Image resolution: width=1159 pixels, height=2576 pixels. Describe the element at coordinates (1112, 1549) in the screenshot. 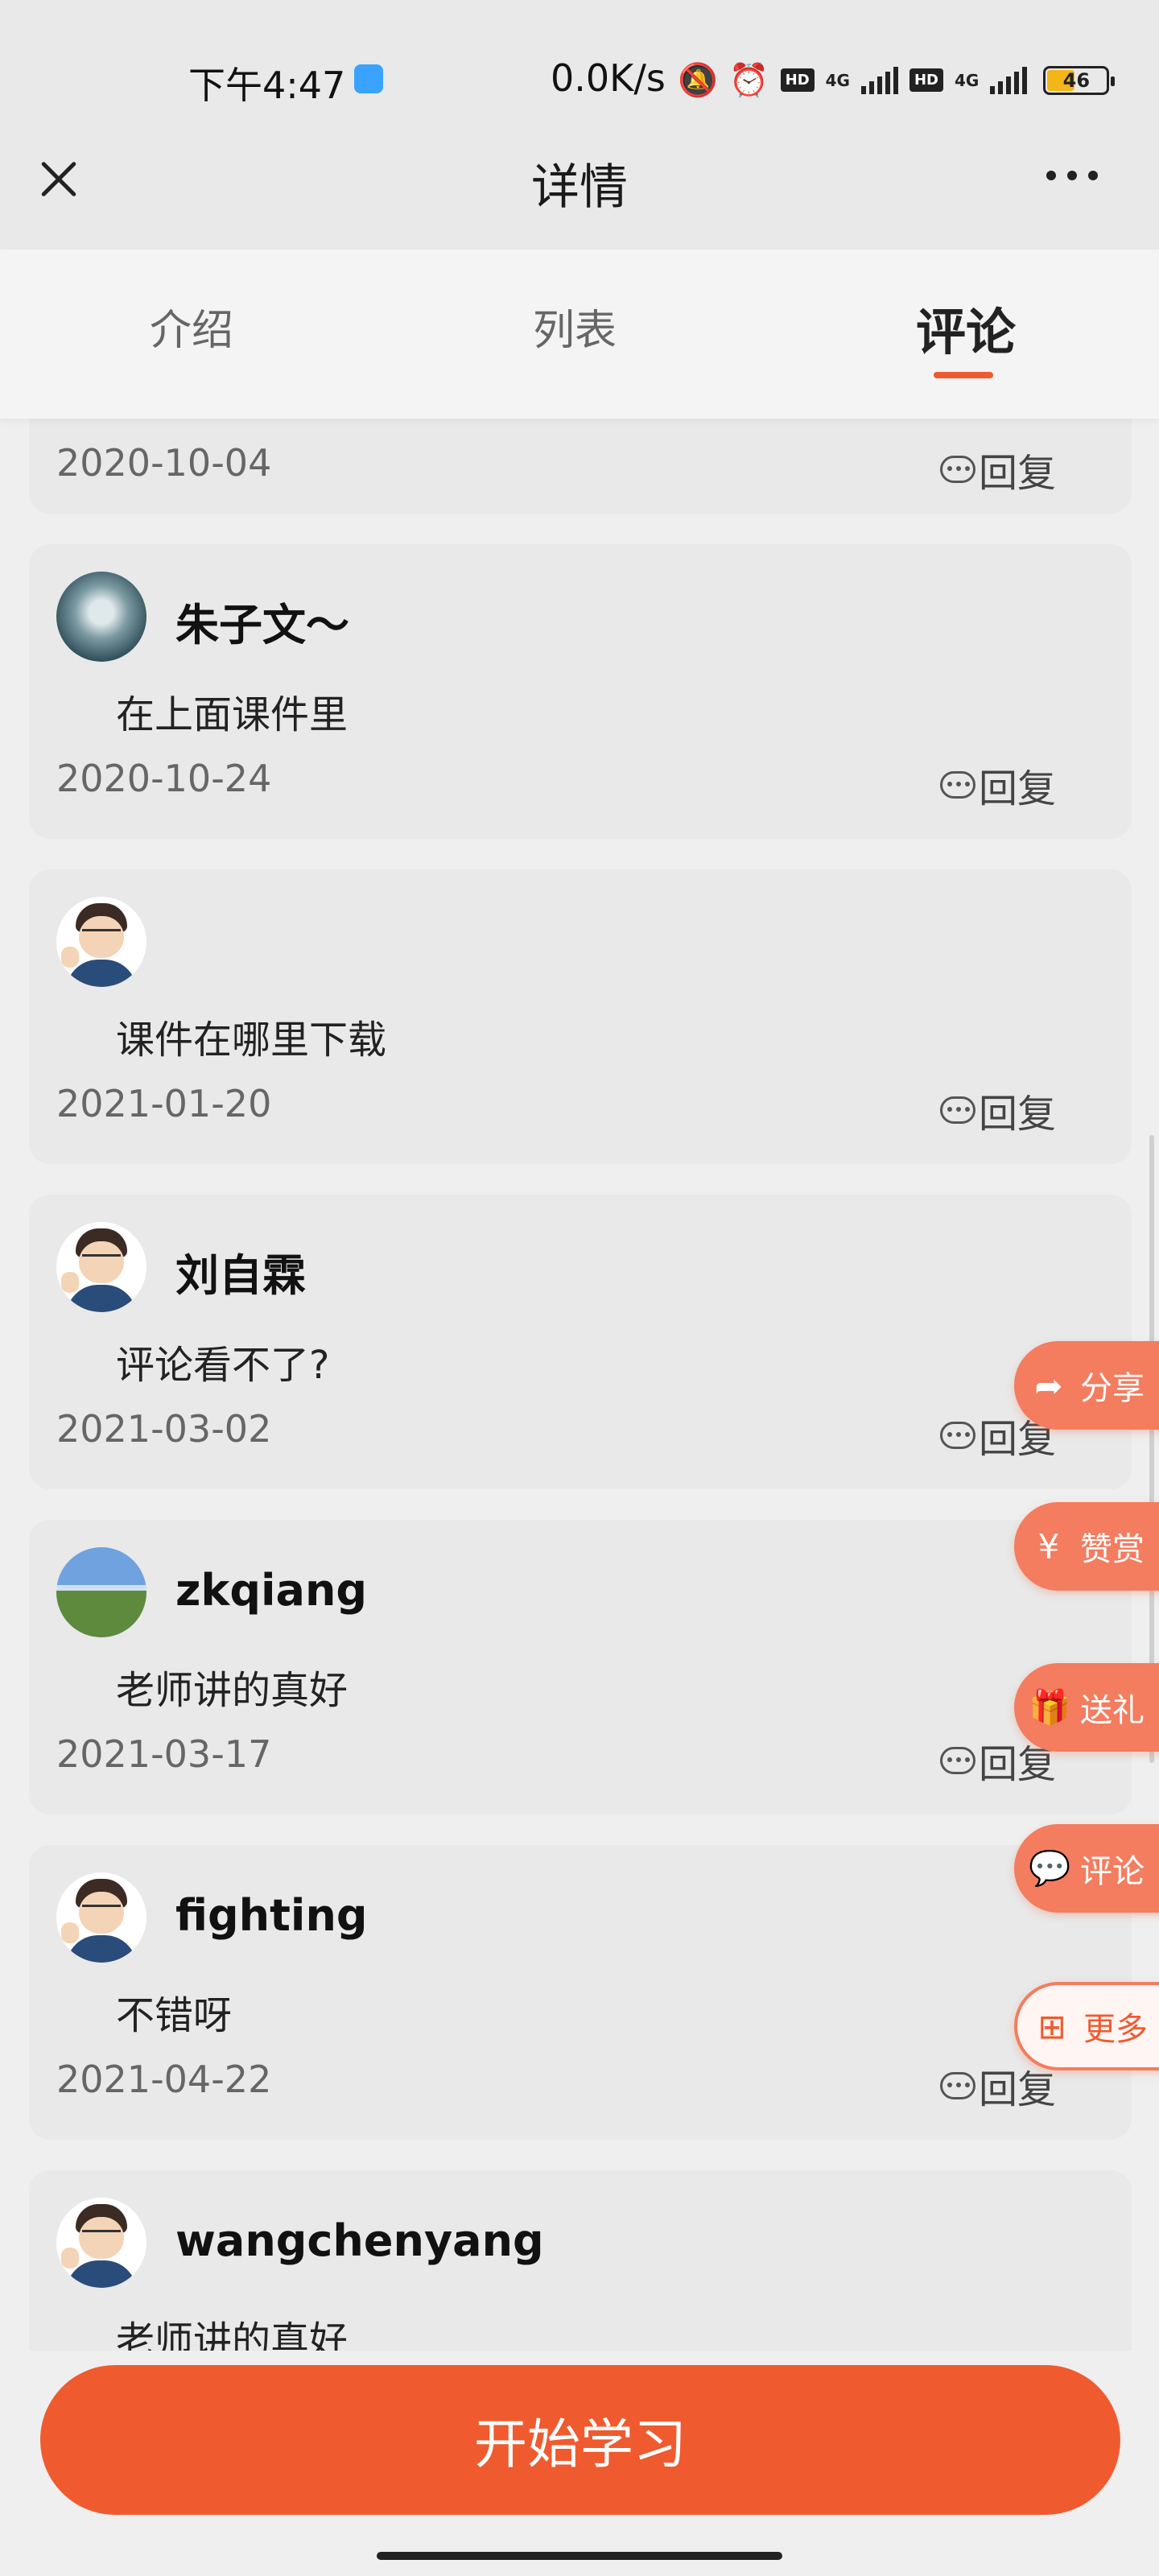

I see `reward-label: 赞赏` at that location.